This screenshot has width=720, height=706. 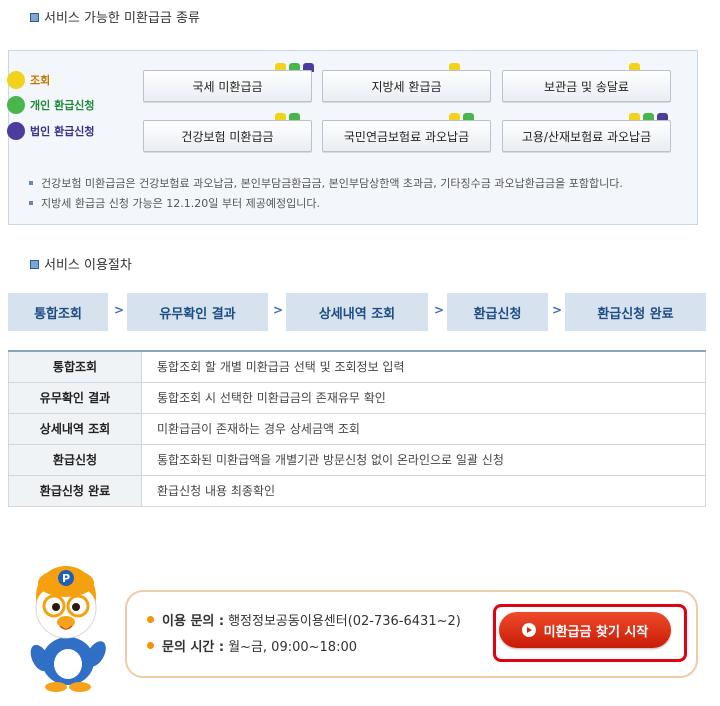 I want to click on contact-hours-line: 문의 시간 : 월~금, 09:00~18:00, so click(x=252, y=645).